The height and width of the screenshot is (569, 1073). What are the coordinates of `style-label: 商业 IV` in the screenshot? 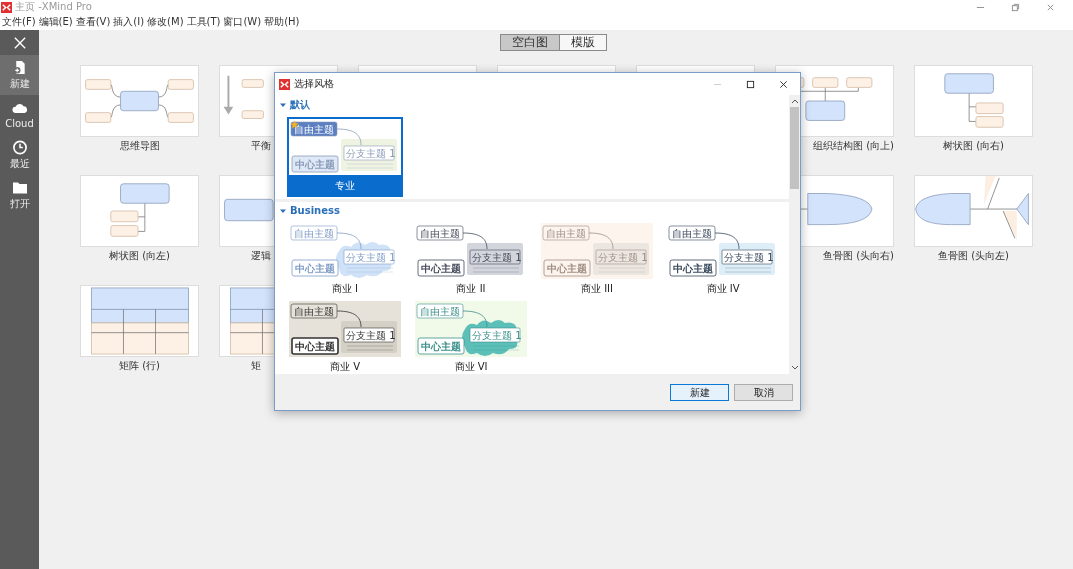 It's located at (723, 289).